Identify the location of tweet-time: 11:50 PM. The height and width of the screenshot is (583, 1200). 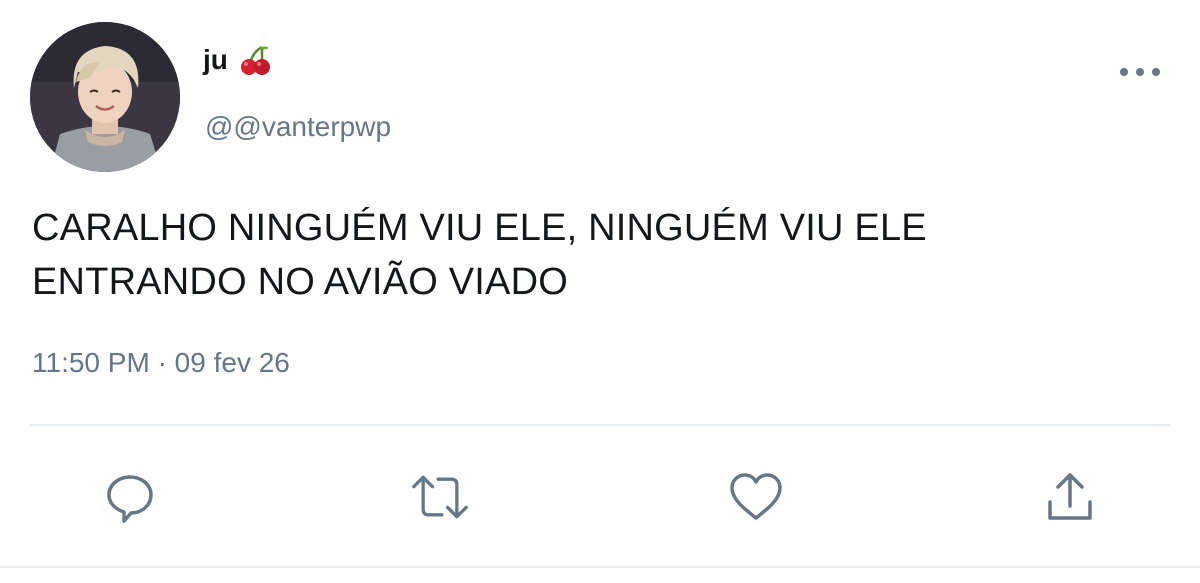
(91, 362).